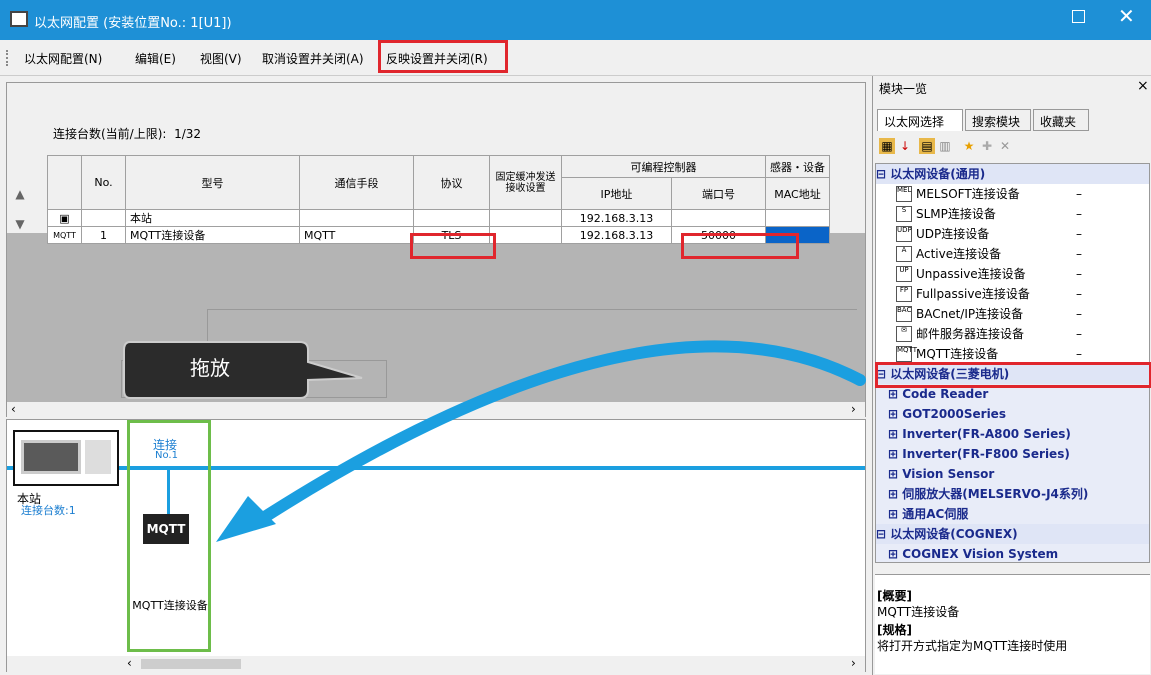  Describe the element at coordinates (1012, 334) in the screenshot. I see `tree-device: ✉ 邮件服务器连接设备 –` at that location.